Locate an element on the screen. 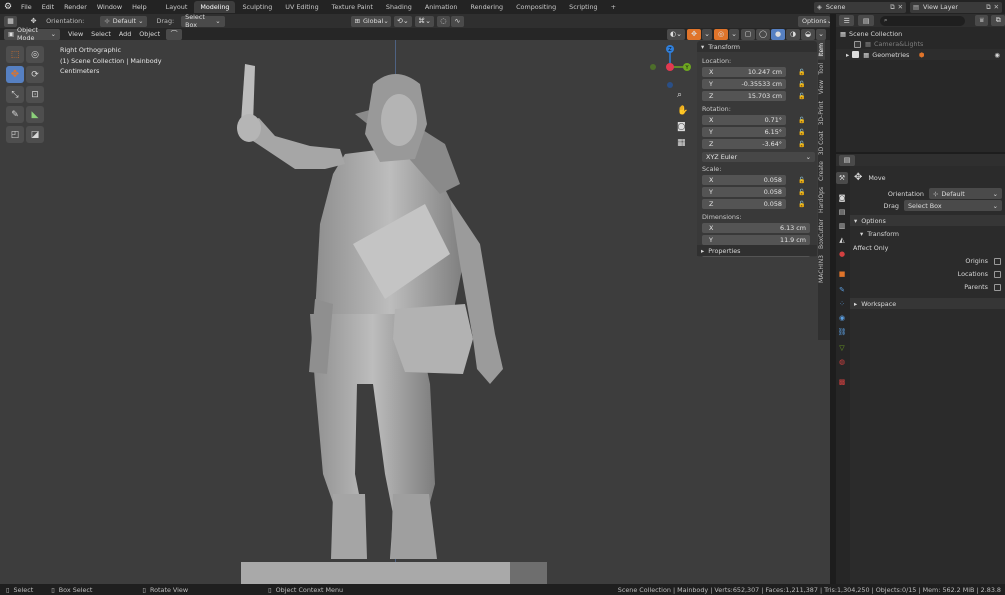  locations-row: Locations is located at coordinates (927, 274).